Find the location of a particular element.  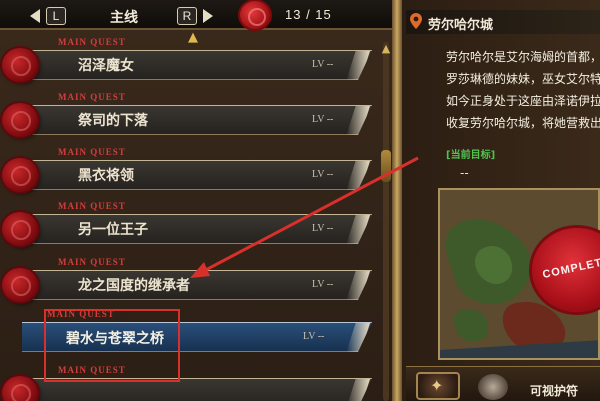

quest-name: 祭司的下落 is located at coordinates (113, 121).